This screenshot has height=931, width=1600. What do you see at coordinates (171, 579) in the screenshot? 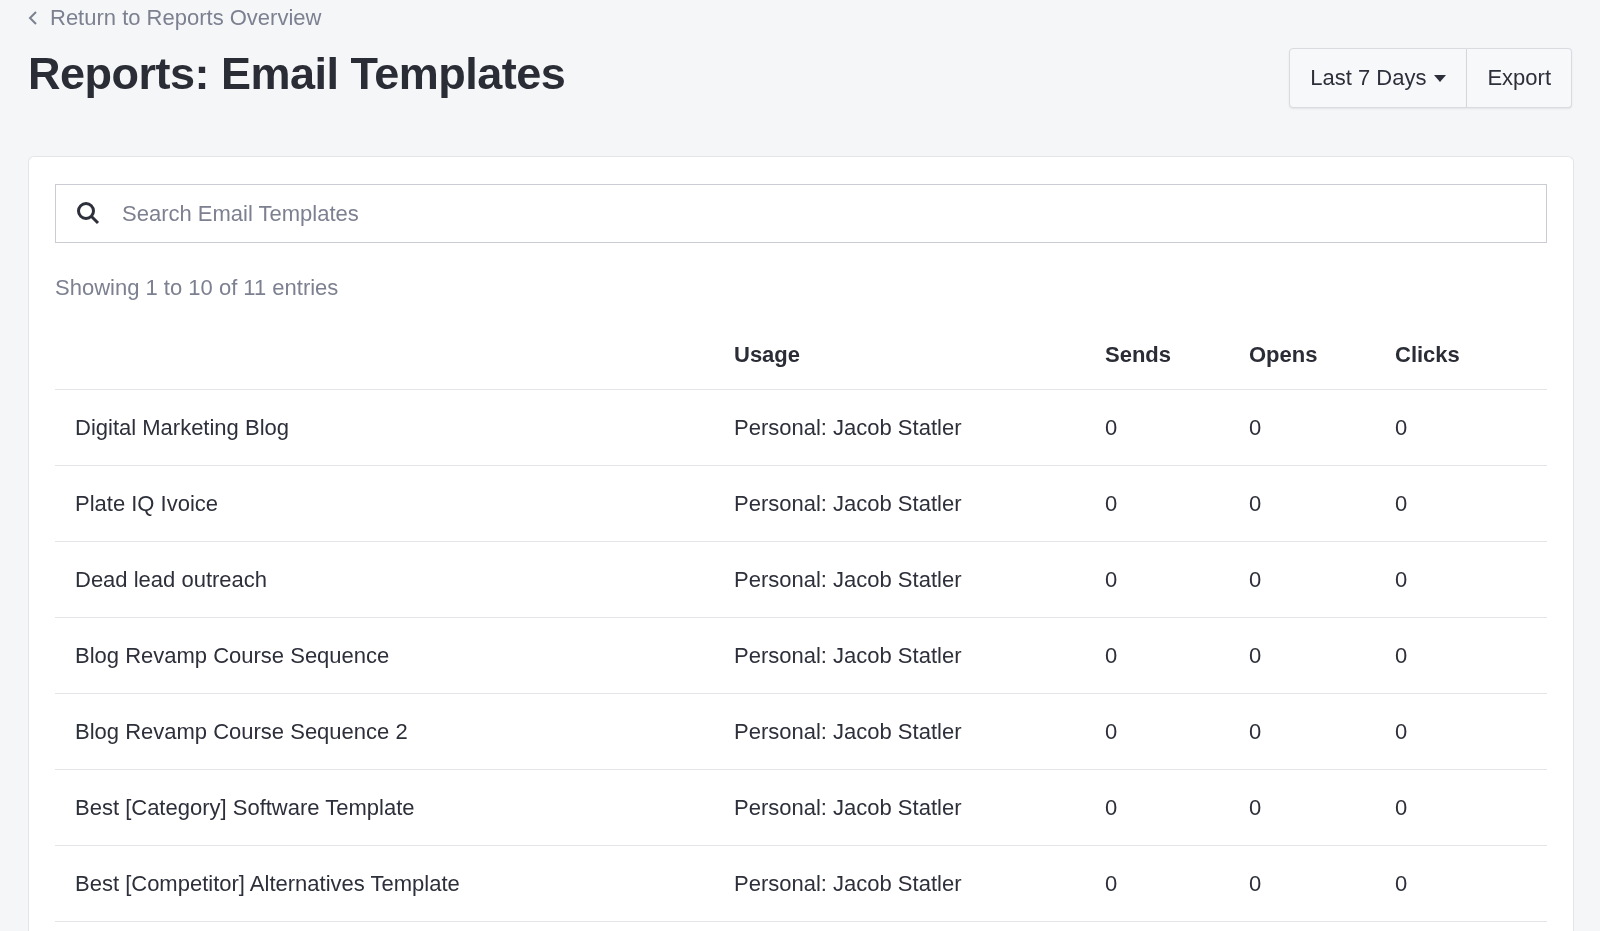
I see `table-cell: Dead lead outreach` at bounding box center [171, 579].